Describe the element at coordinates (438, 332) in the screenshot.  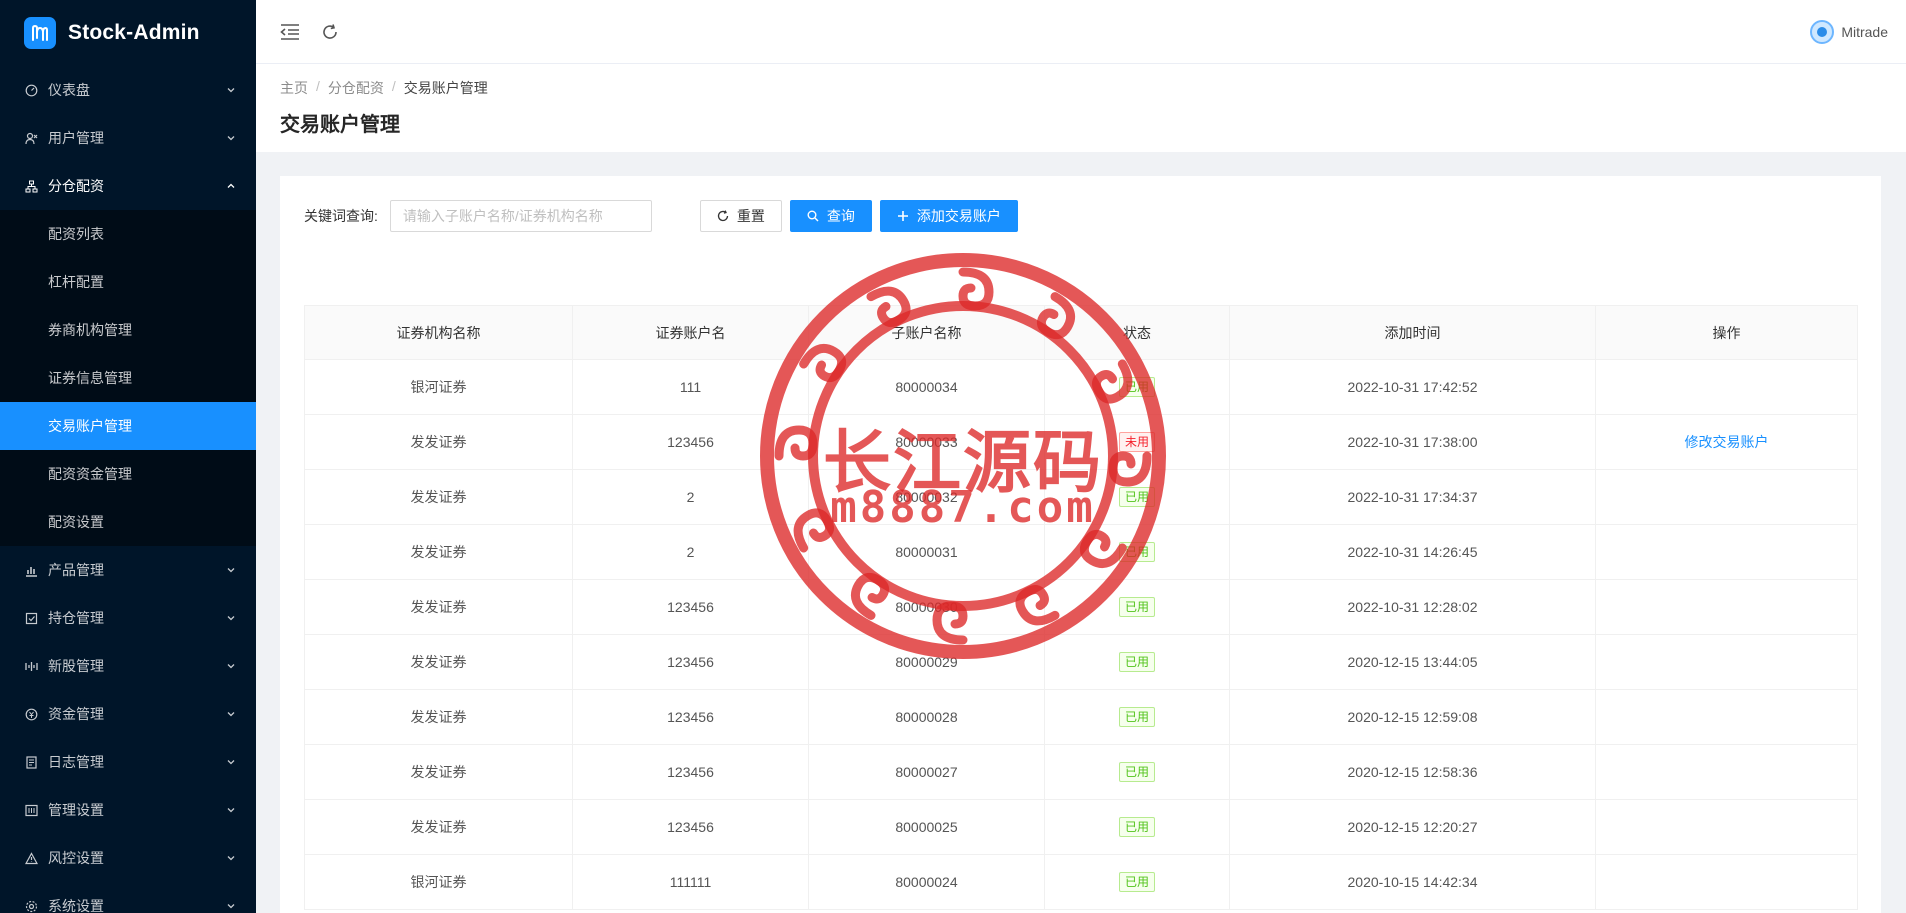
I see `column-header-broker: 证券机构名称` at that location.